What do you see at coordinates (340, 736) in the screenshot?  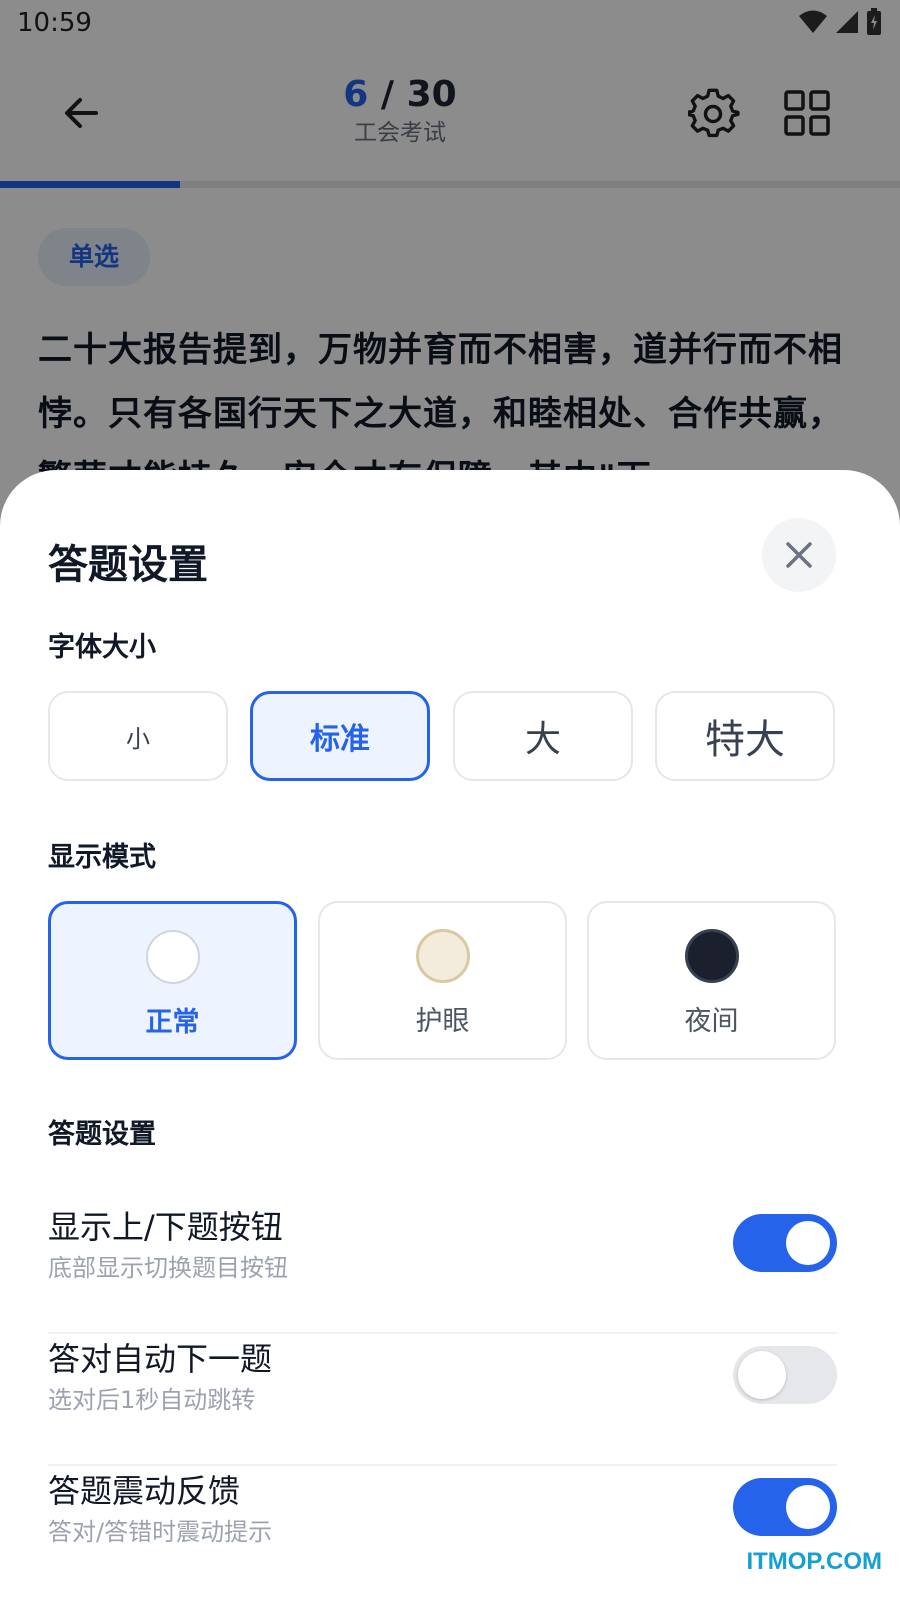 I see `font-size-option-standard: 标准` at bounding box center [340, 736].